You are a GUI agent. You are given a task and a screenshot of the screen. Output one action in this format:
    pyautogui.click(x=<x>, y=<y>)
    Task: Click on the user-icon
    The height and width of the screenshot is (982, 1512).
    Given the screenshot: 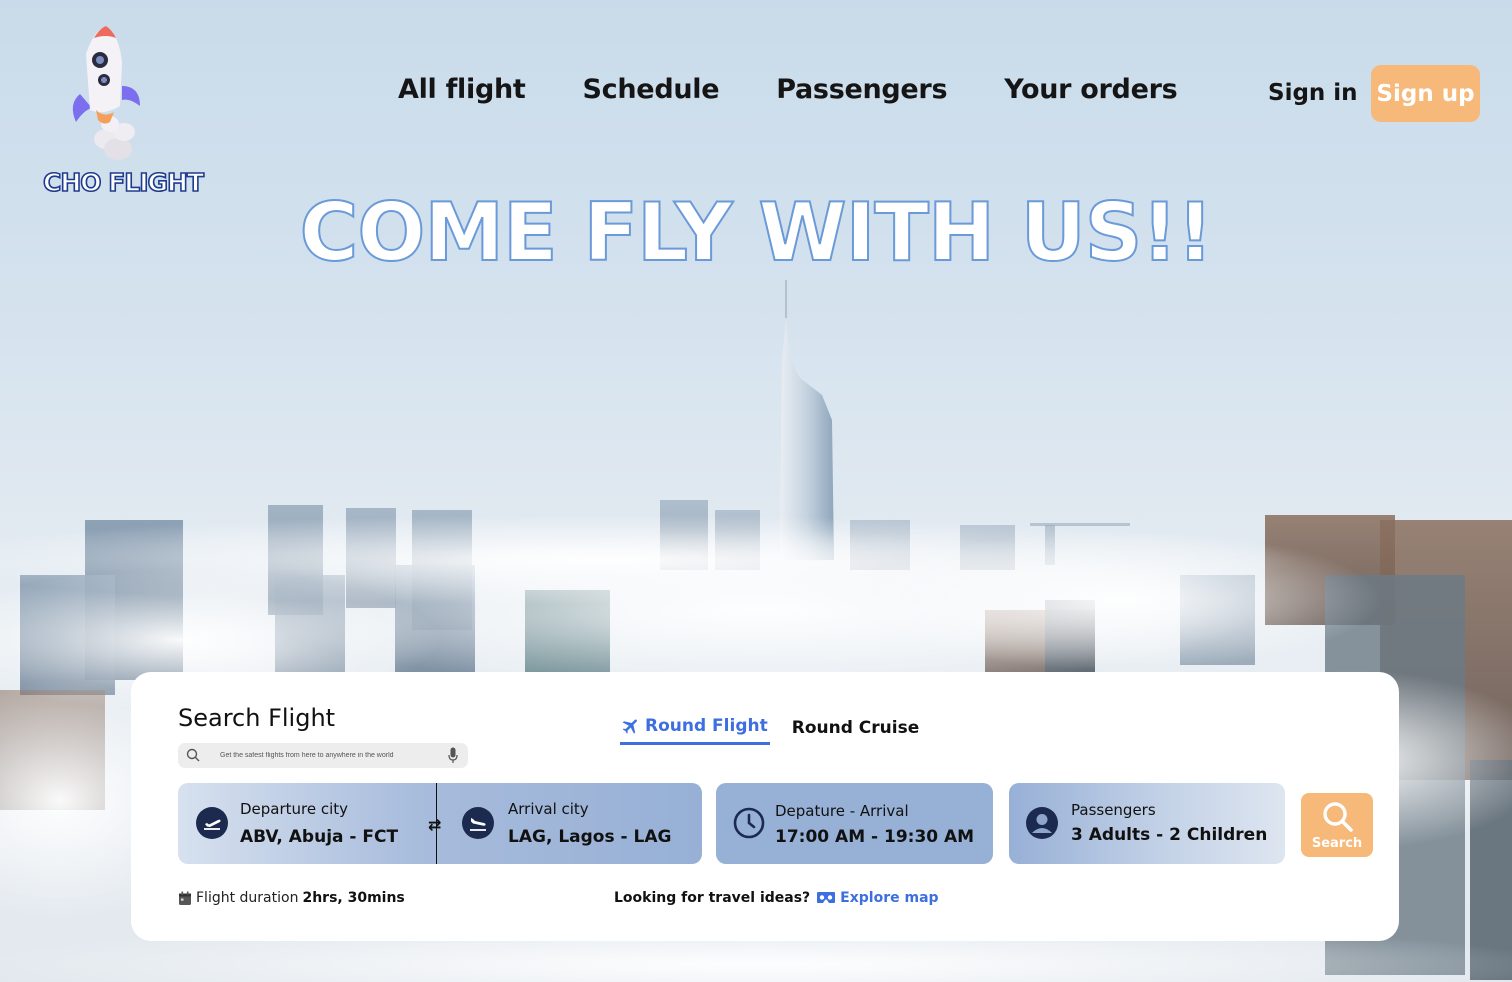 What is the action you would take?
    pyautogui.click(x=1042, y=823)
    